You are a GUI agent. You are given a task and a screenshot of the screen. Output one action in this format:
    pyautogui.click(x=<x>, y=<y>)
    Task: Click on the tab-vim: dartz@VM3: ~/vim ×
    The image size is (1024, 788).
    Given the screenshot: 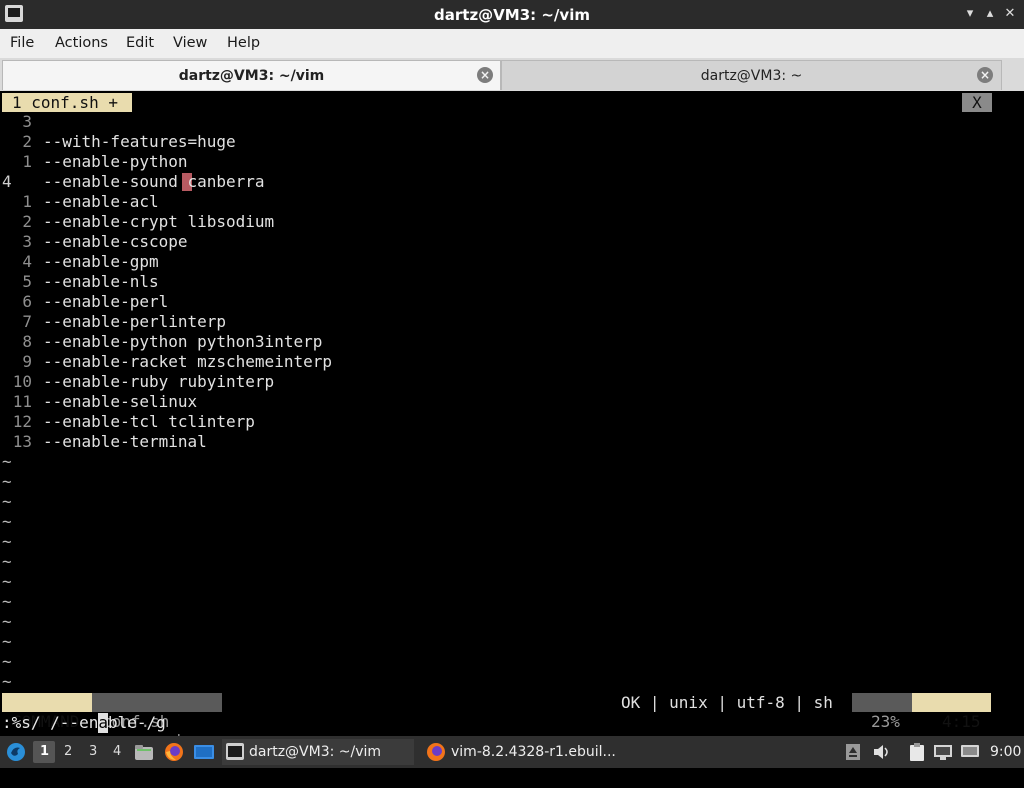 What is the action you would take?
    pyautogui.click(x=251, y=75)
    